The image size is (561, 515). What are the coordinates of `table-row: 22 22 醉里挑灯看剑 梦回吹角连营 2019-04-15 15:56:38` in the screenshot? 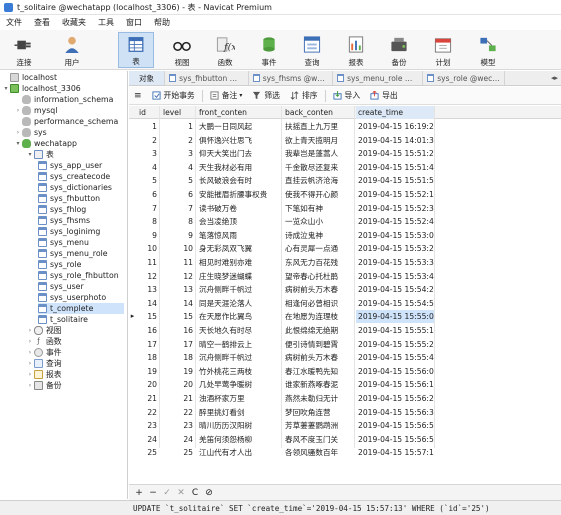 It's located at (345, 412).